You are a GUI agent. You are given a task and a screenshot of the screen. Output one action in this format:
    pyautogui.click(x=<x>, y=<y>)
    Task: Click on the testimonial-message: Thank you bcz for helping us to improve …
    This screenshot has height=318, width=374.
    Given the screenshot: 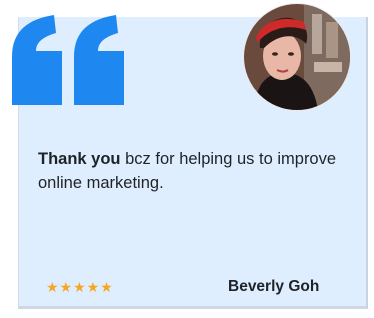 What is the action you would take?
    pyautogui.click(x=193, y=171)
    